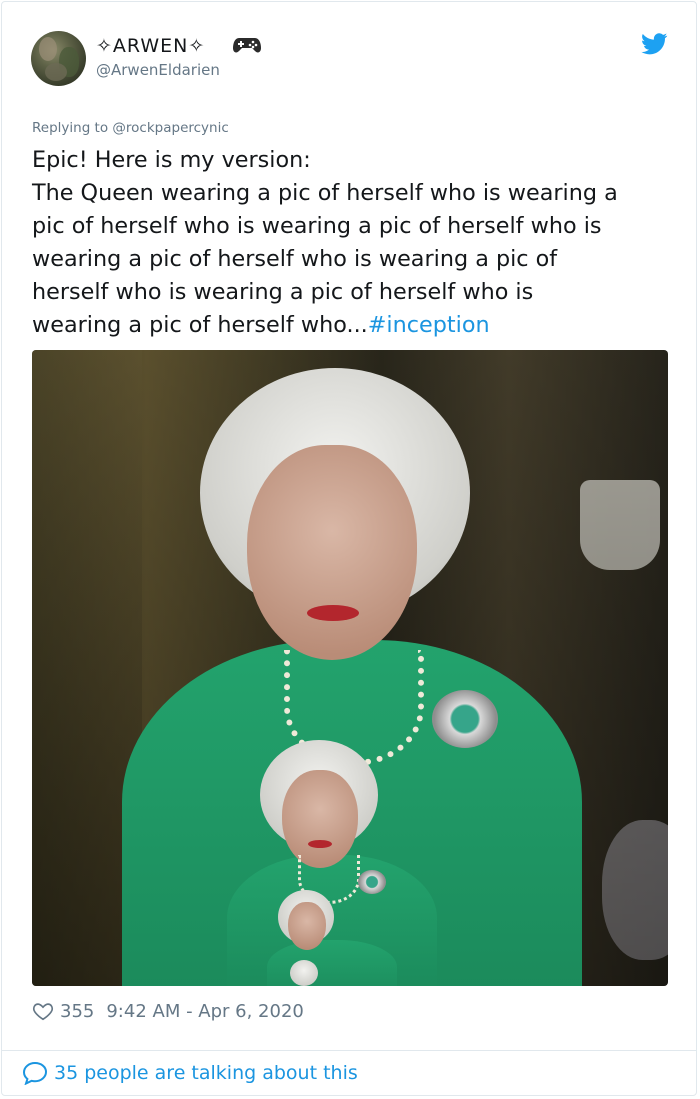  Describe the element at coordinates (247, 45) in the screenshot. I see `game-controller-icon` at that location.